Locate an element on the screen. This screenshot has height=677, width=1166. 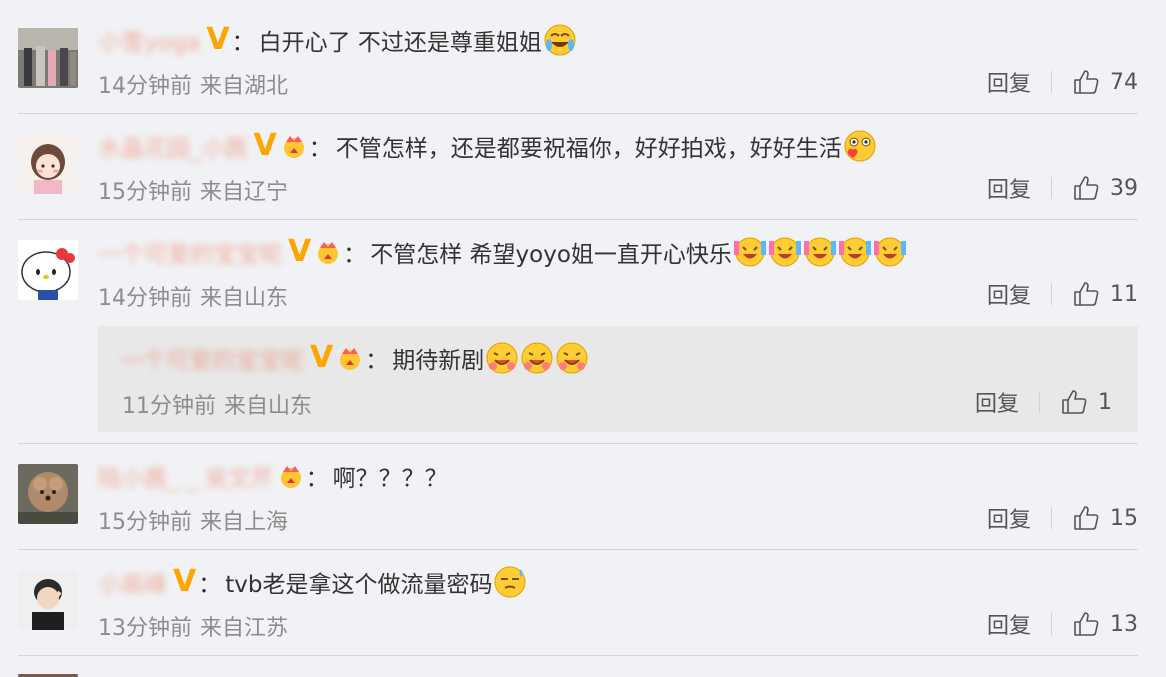
like-count: 74 is located at coordinates (1124, 82).